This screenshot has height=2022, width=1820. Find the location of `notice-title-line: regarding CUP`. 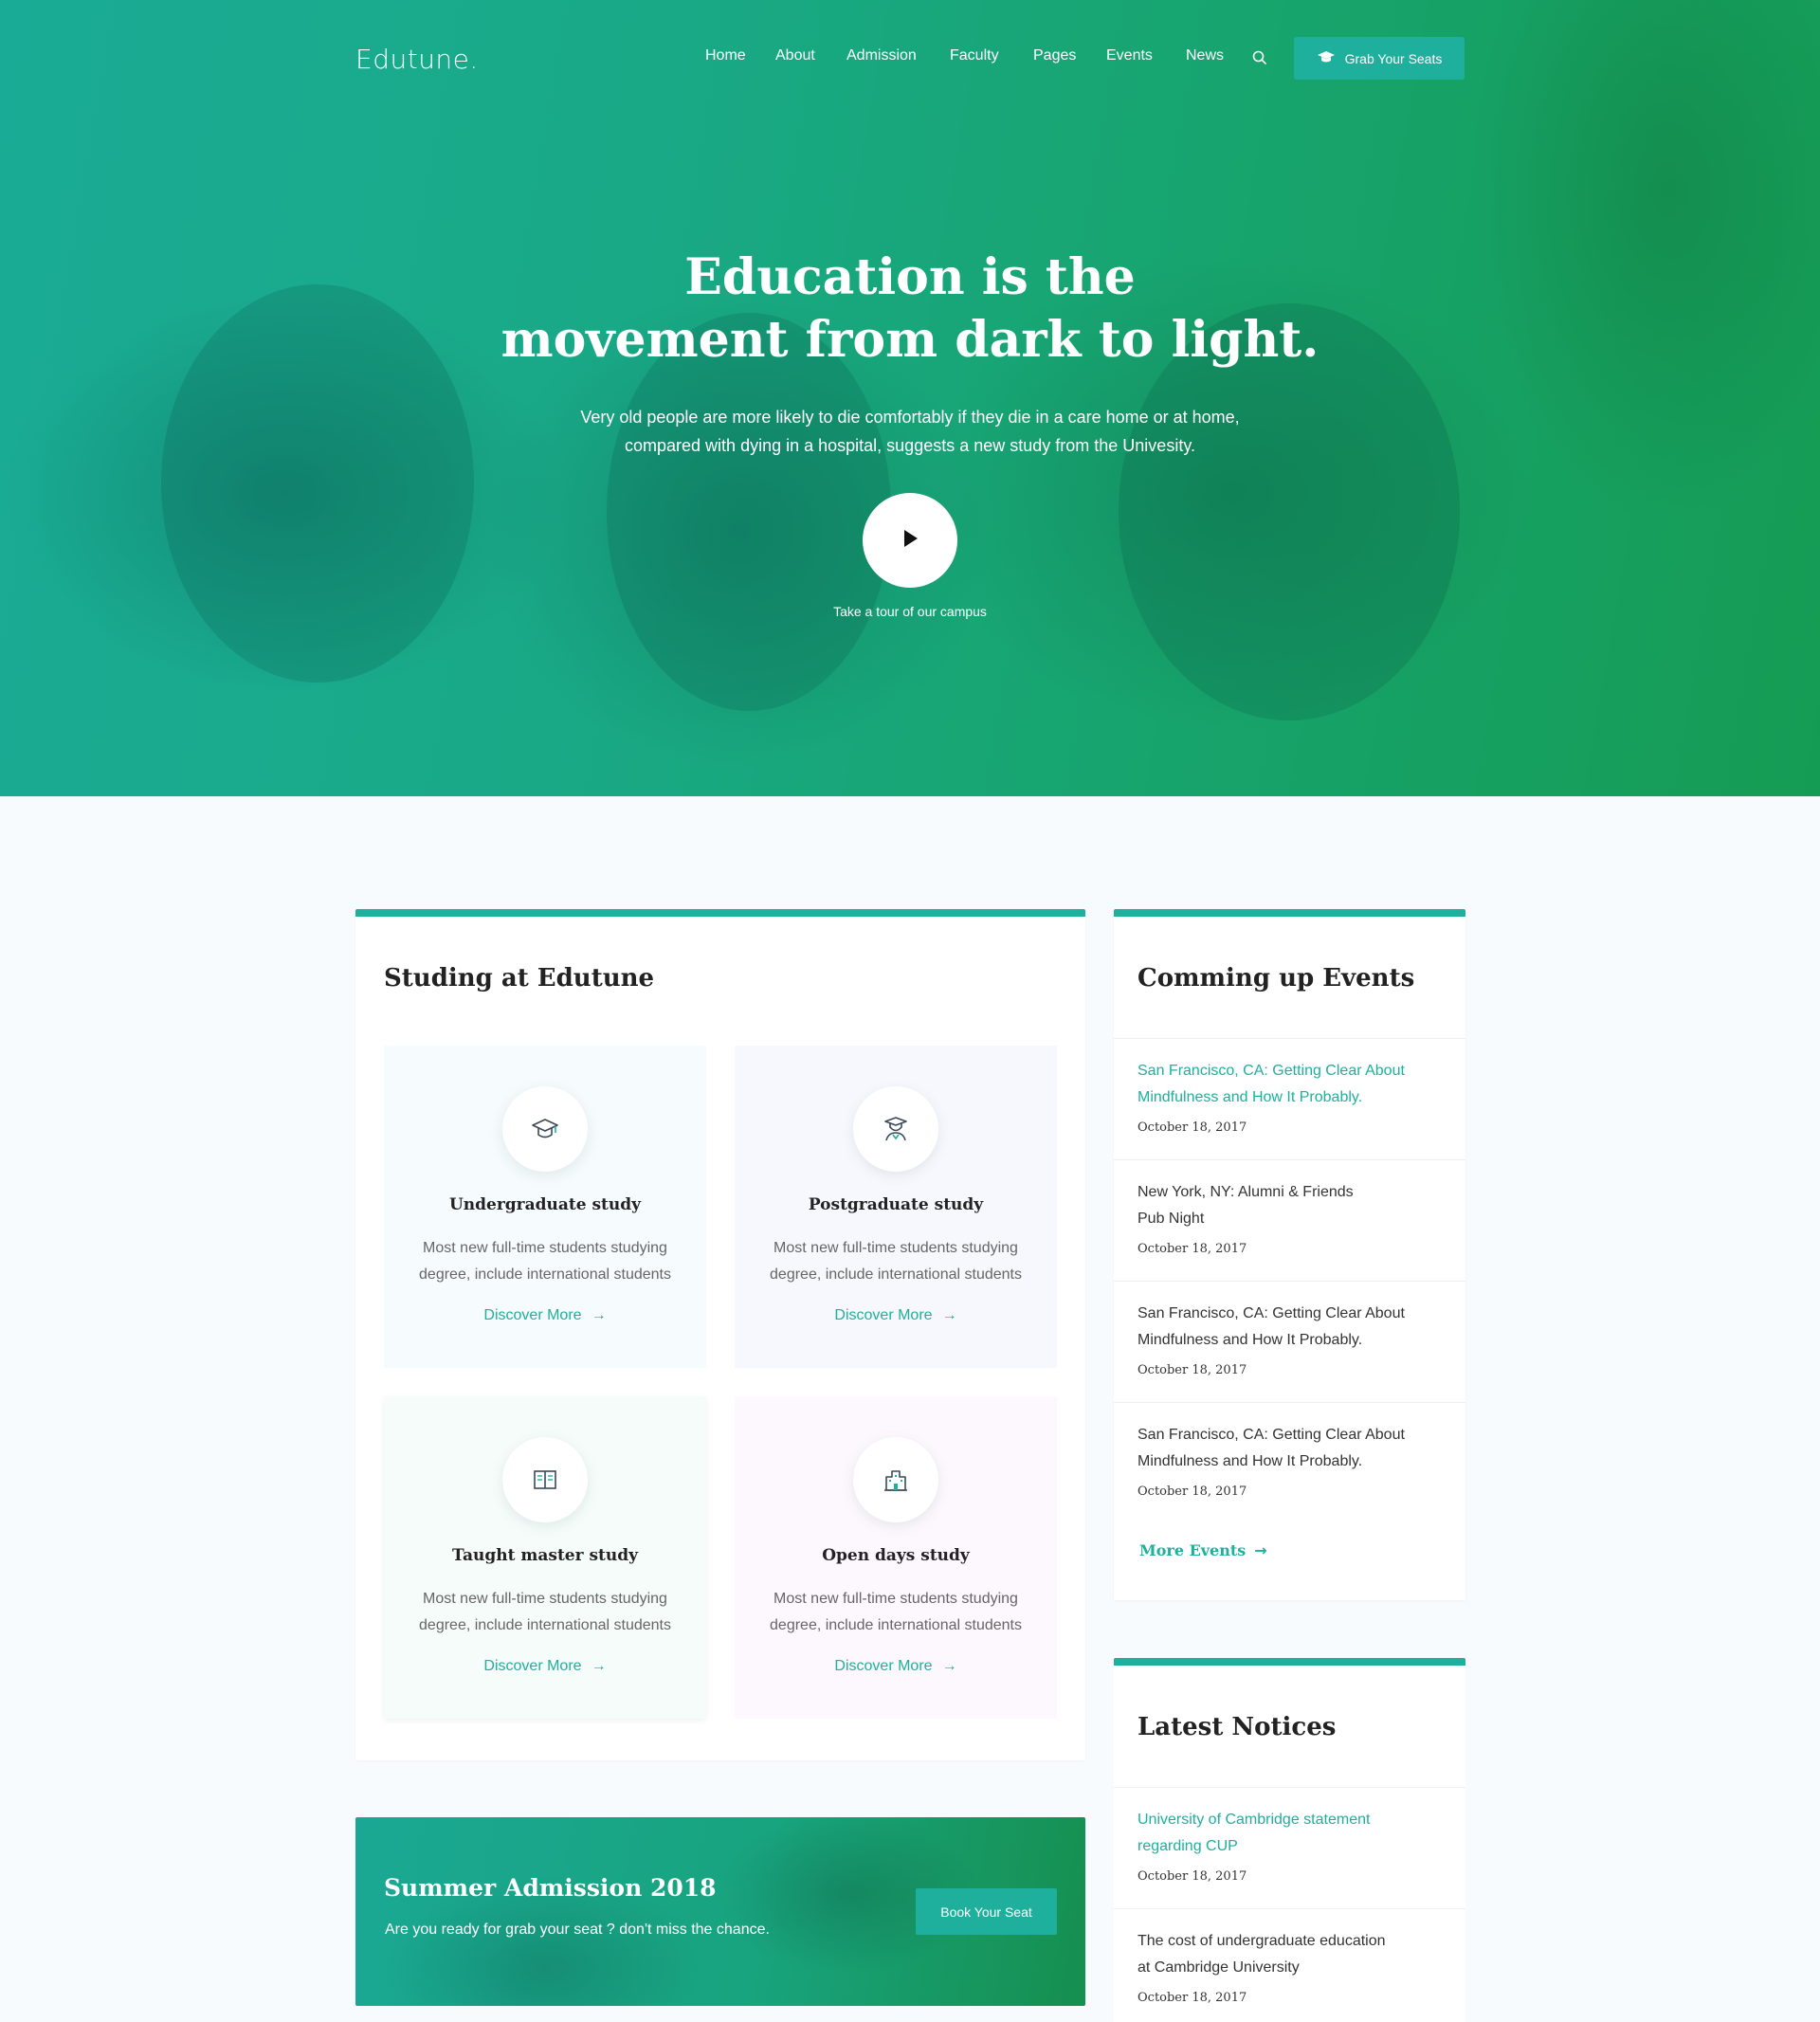

notice-title-line: regarding CUP is located at coordinates (1188, 1846).